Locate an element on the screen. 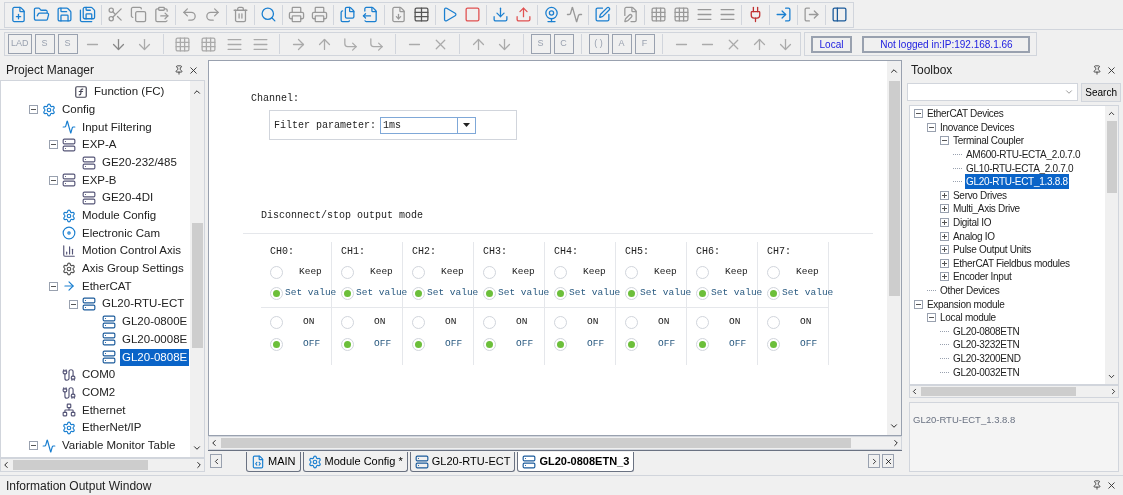 Image resolution: width=1123 pixels, height=495 pixels. filter-dropdown: 1ms is located at coordinates (428, 125).